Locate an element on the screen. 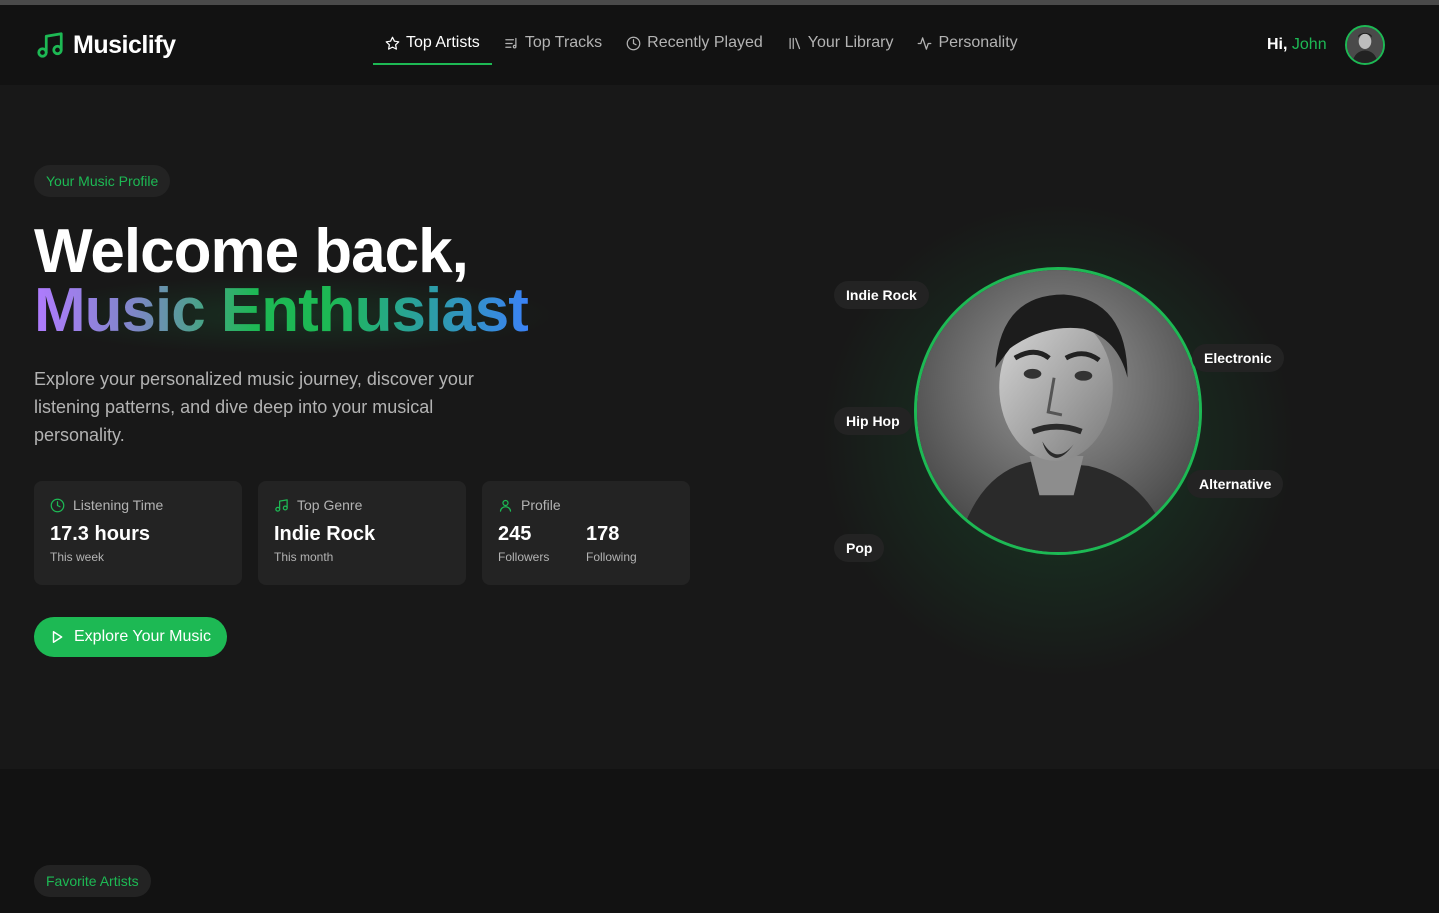 The image size is (1439, 913). greeting-text: Hi, is located at coordinates (1277, 44).